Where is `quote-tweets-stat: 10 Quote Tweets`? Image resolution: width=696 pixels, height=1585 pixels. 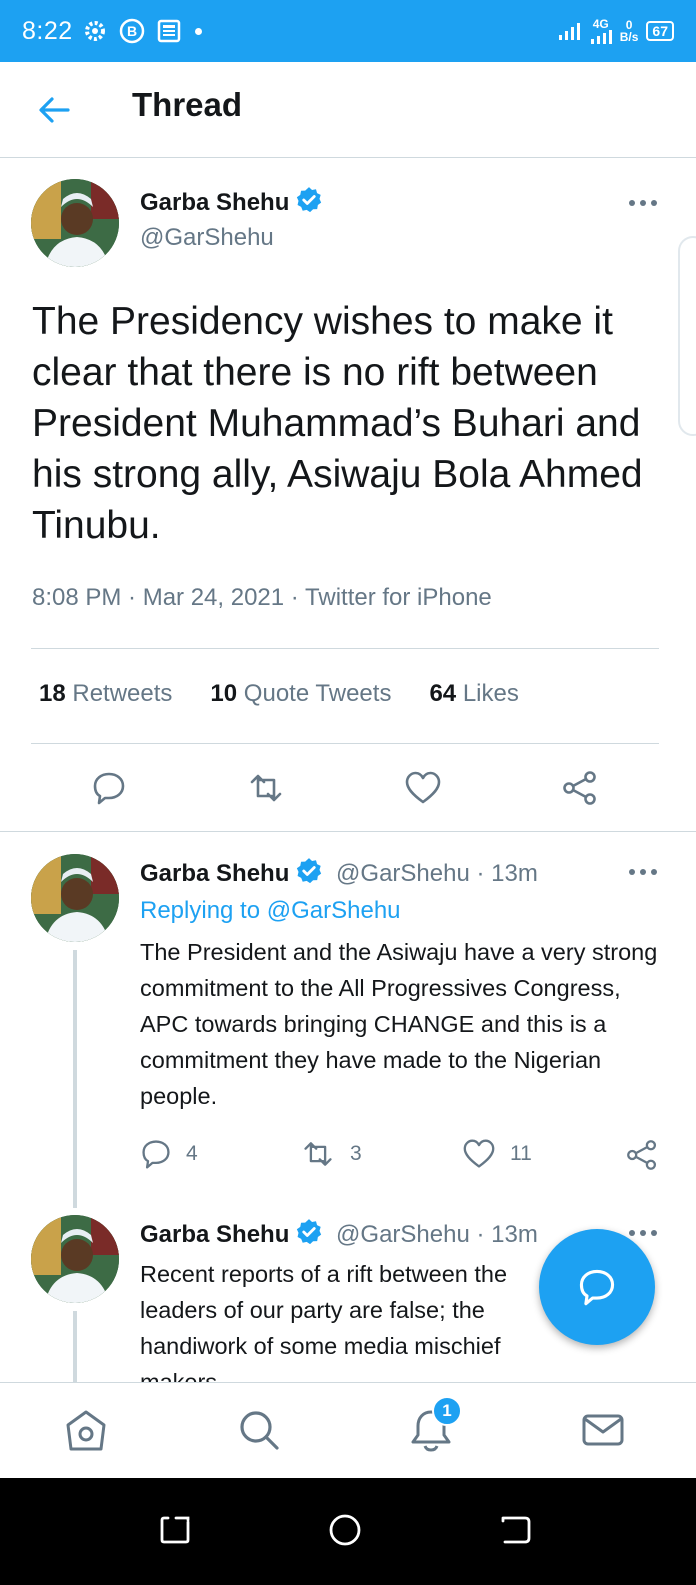
quote-tweets-stat: 10 Quote Tweets is located at coordinates (300, 694).